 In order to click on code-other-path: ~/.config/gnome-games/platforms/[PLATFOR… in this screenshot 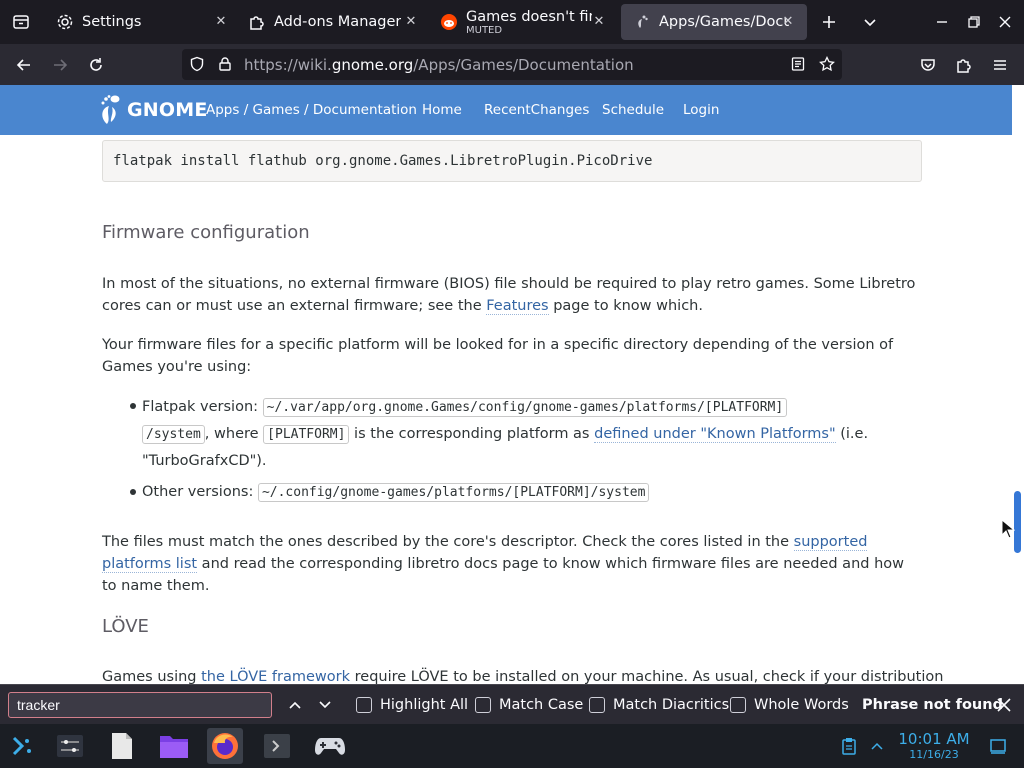, I will do `click(453, 492)`.